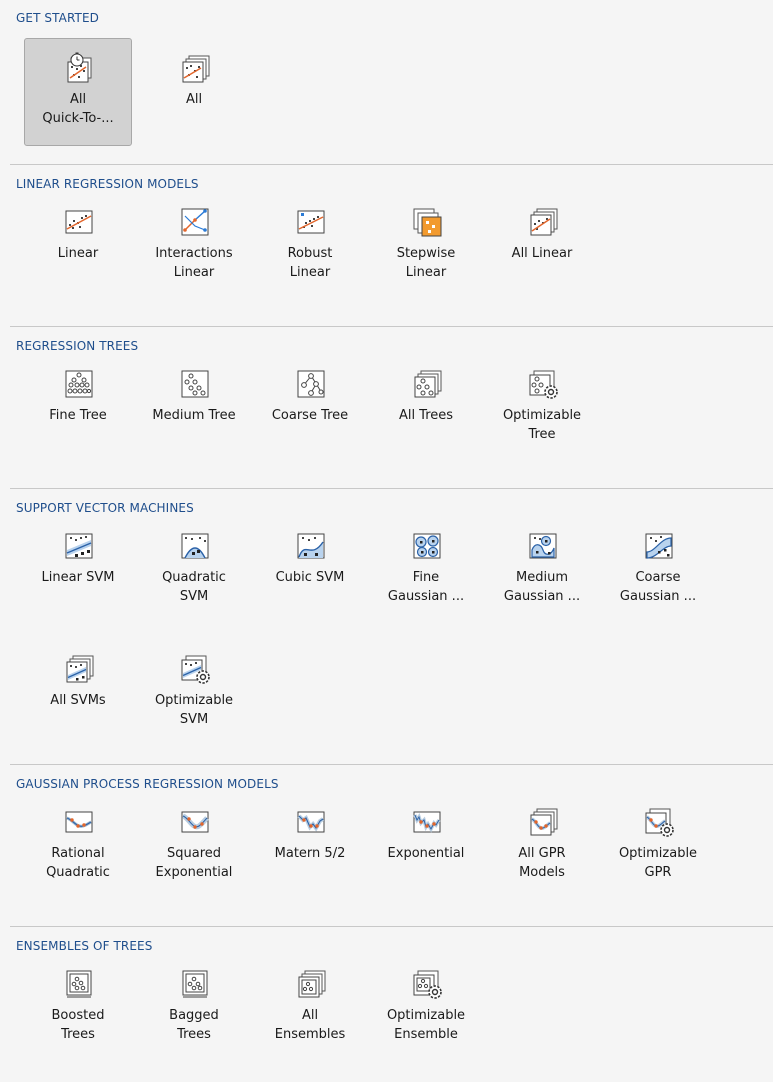 This screenshot has height=1082, width=773. I want to click on model-tile-all-linear: All Linear, so click(542, 246).